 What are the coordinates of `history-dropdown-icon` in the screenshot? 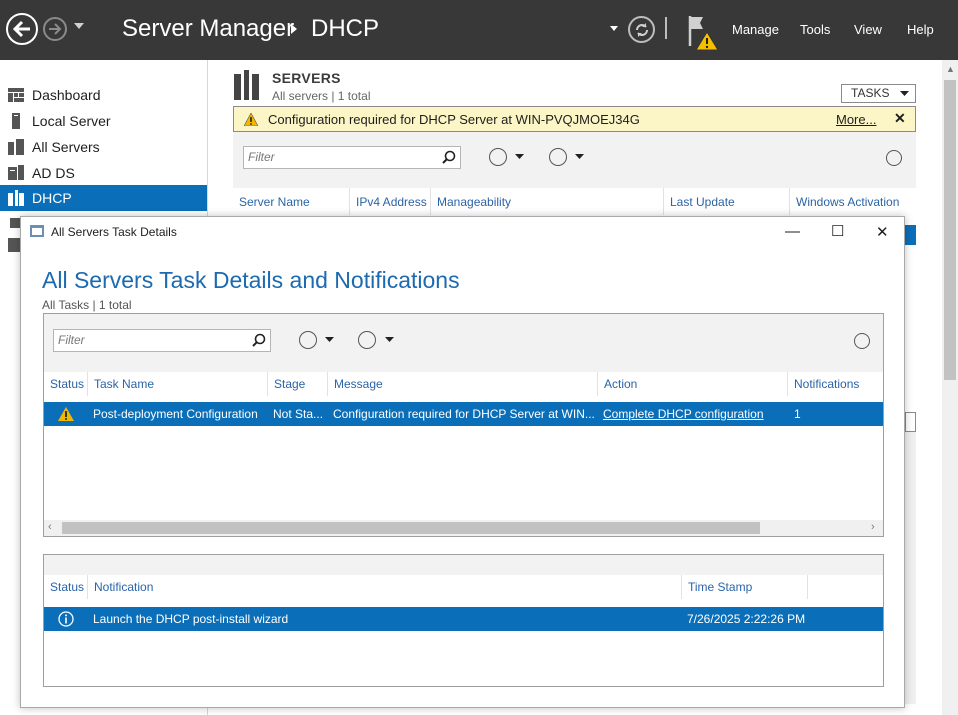 It's located at (79, 26).